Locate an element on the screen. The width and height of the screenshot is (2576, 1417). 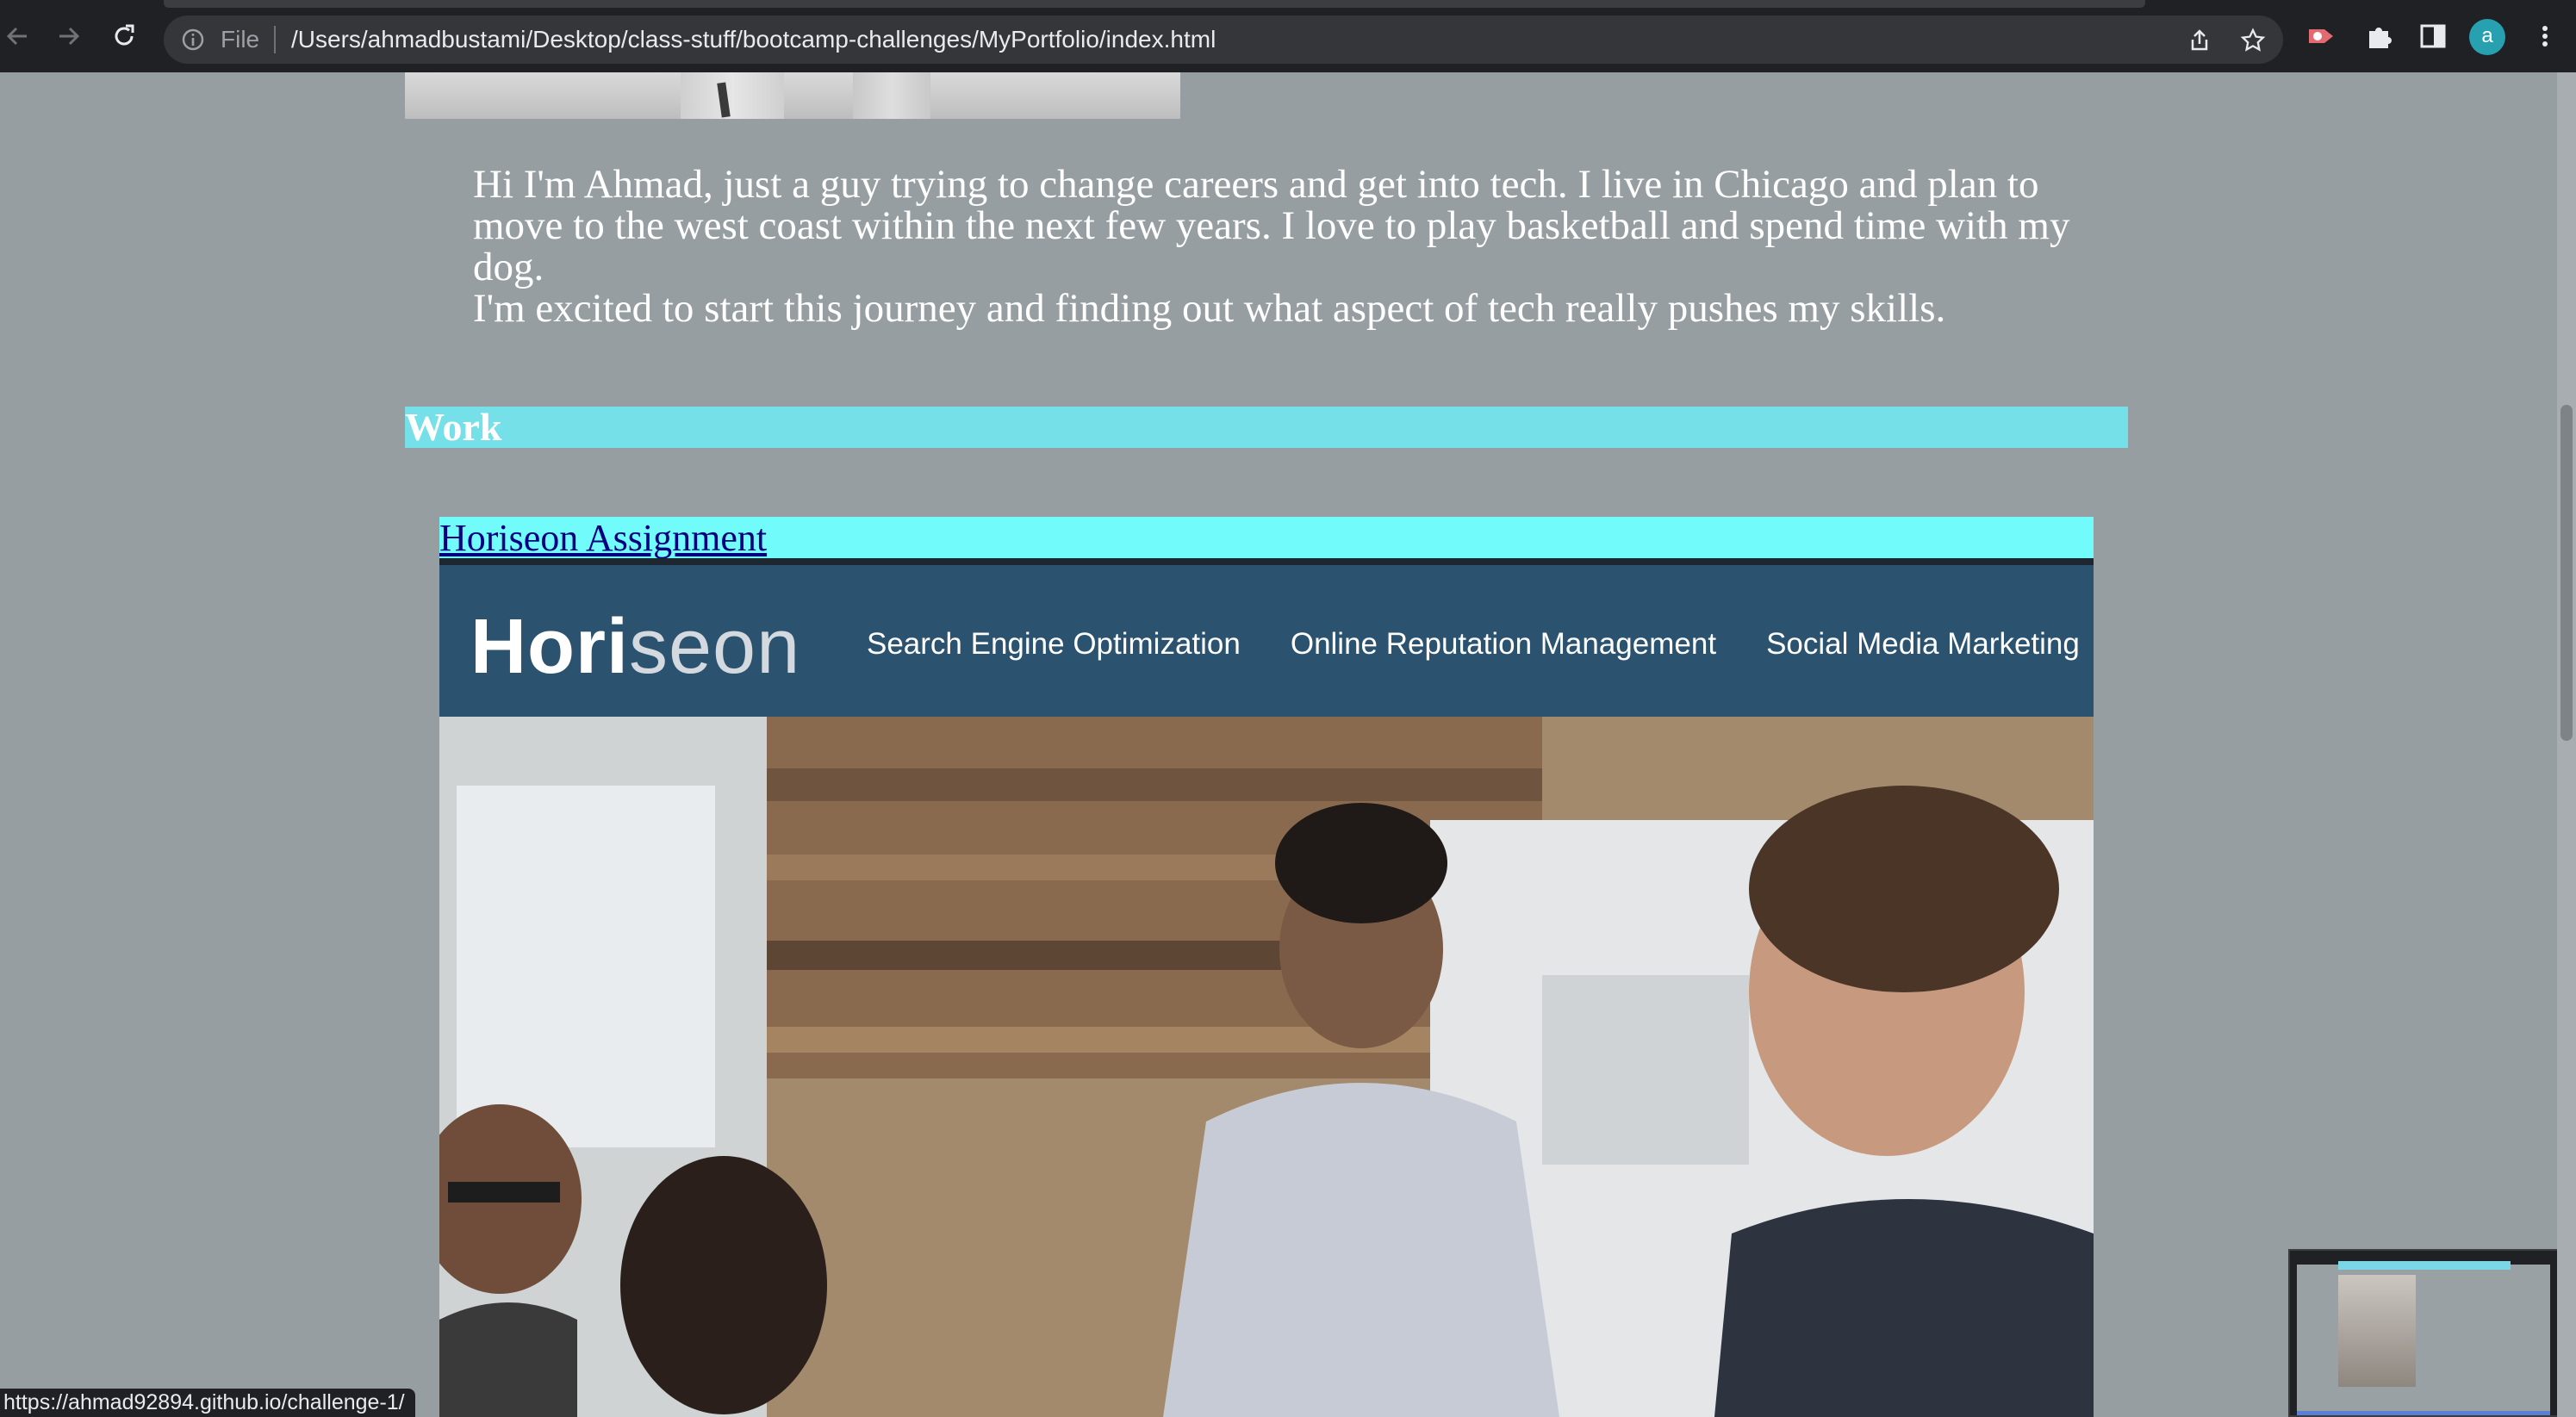
horiseon-logo: Horiseon is located at coordinates (635, 647).